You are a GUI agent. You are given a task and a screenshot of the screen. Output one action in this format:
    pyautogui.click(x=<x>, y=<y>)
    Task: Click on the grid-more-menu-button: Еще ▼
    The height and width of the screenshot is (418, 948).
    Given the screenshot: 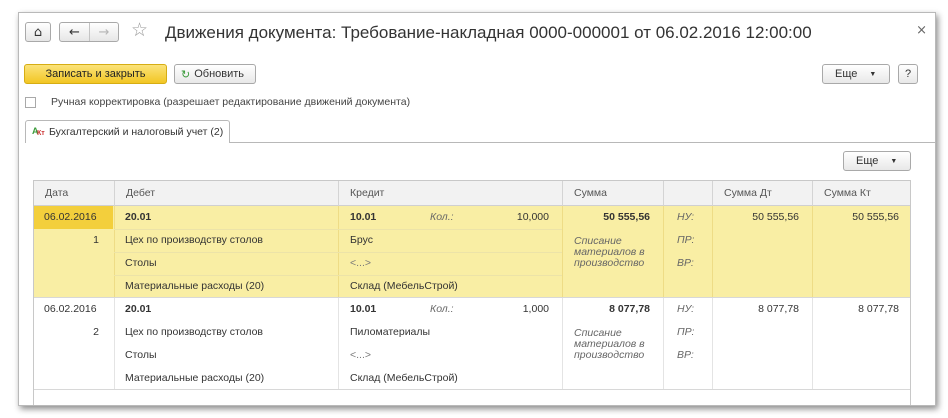 What is the action you would take?
    pyautogui.click(x=877, y=161)
    